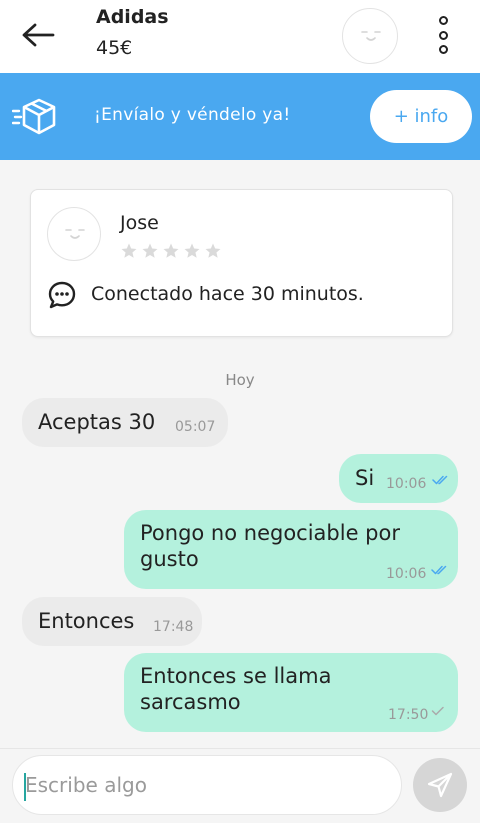 The width and height of the screenshot is (480, 823). I want to click on back-button, so click(38, 35).